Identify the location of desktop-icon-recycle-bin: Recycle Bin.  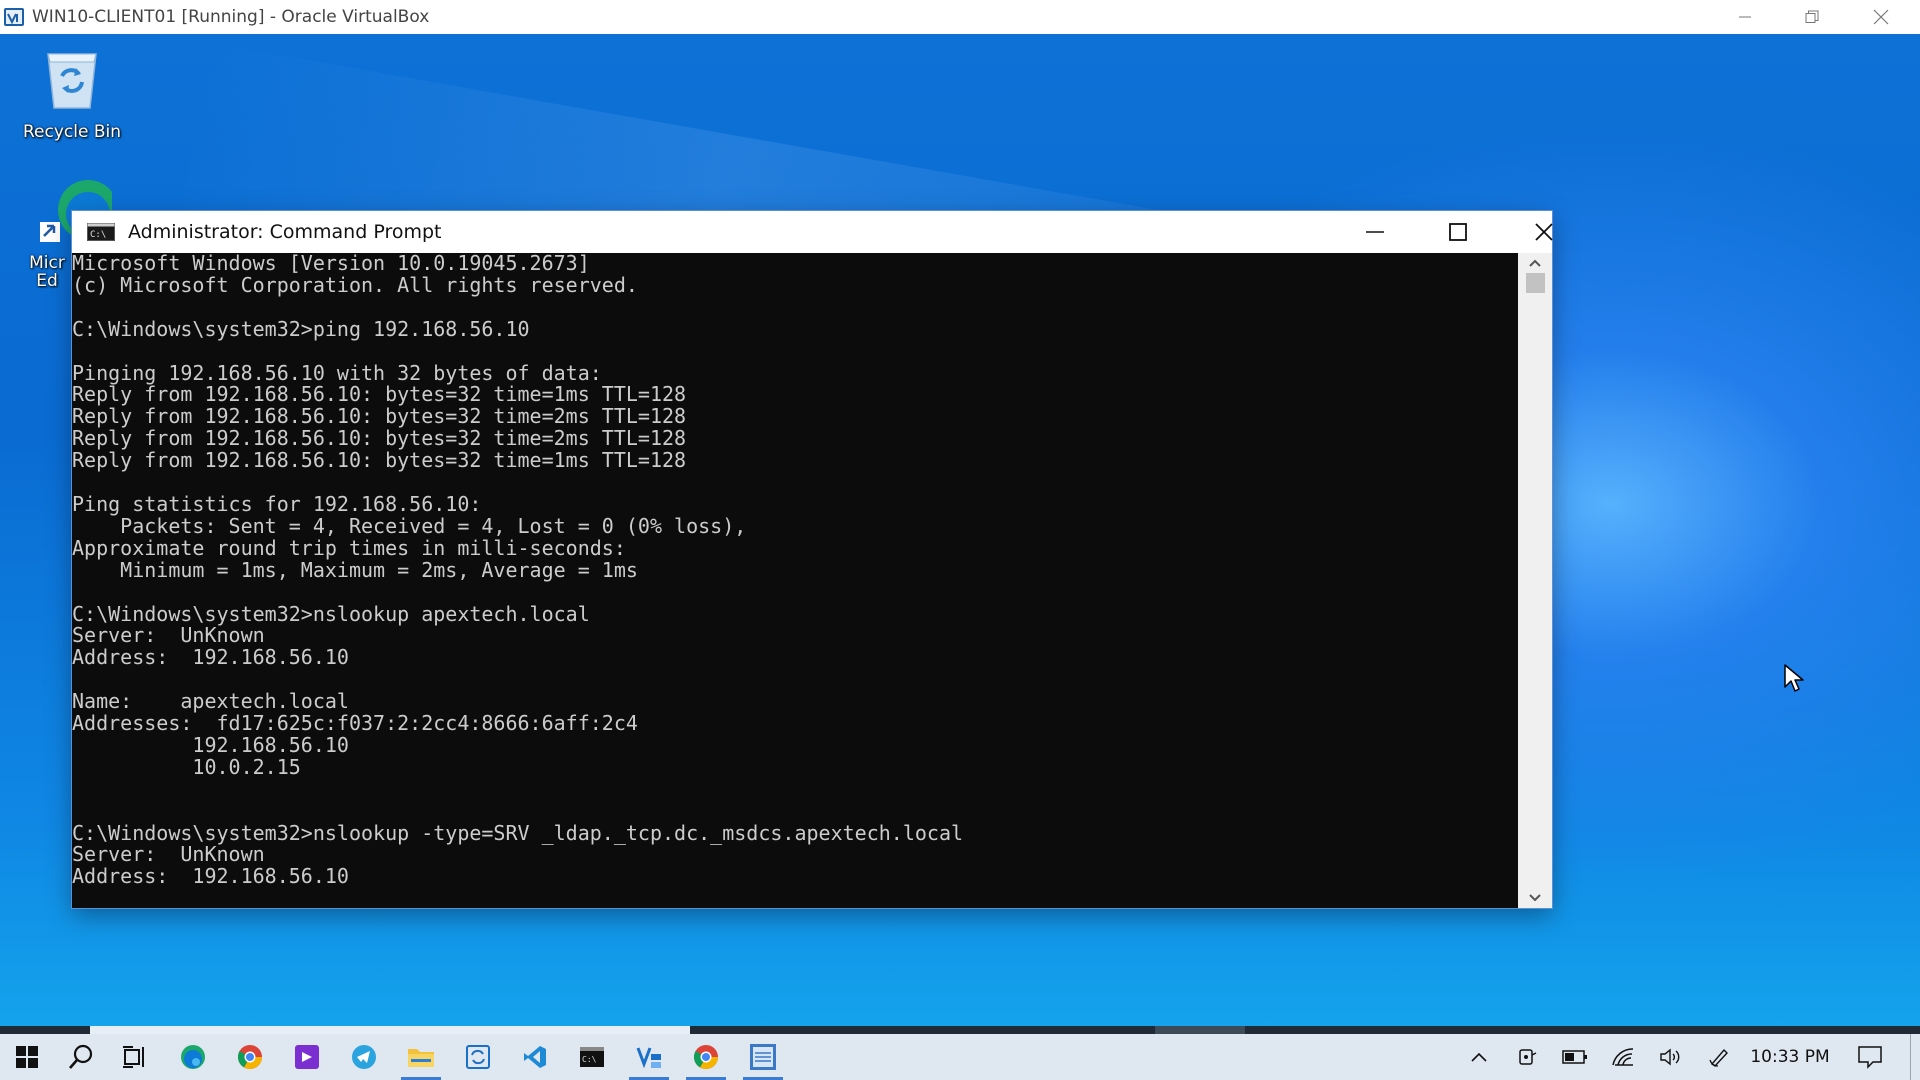
(72, 93).